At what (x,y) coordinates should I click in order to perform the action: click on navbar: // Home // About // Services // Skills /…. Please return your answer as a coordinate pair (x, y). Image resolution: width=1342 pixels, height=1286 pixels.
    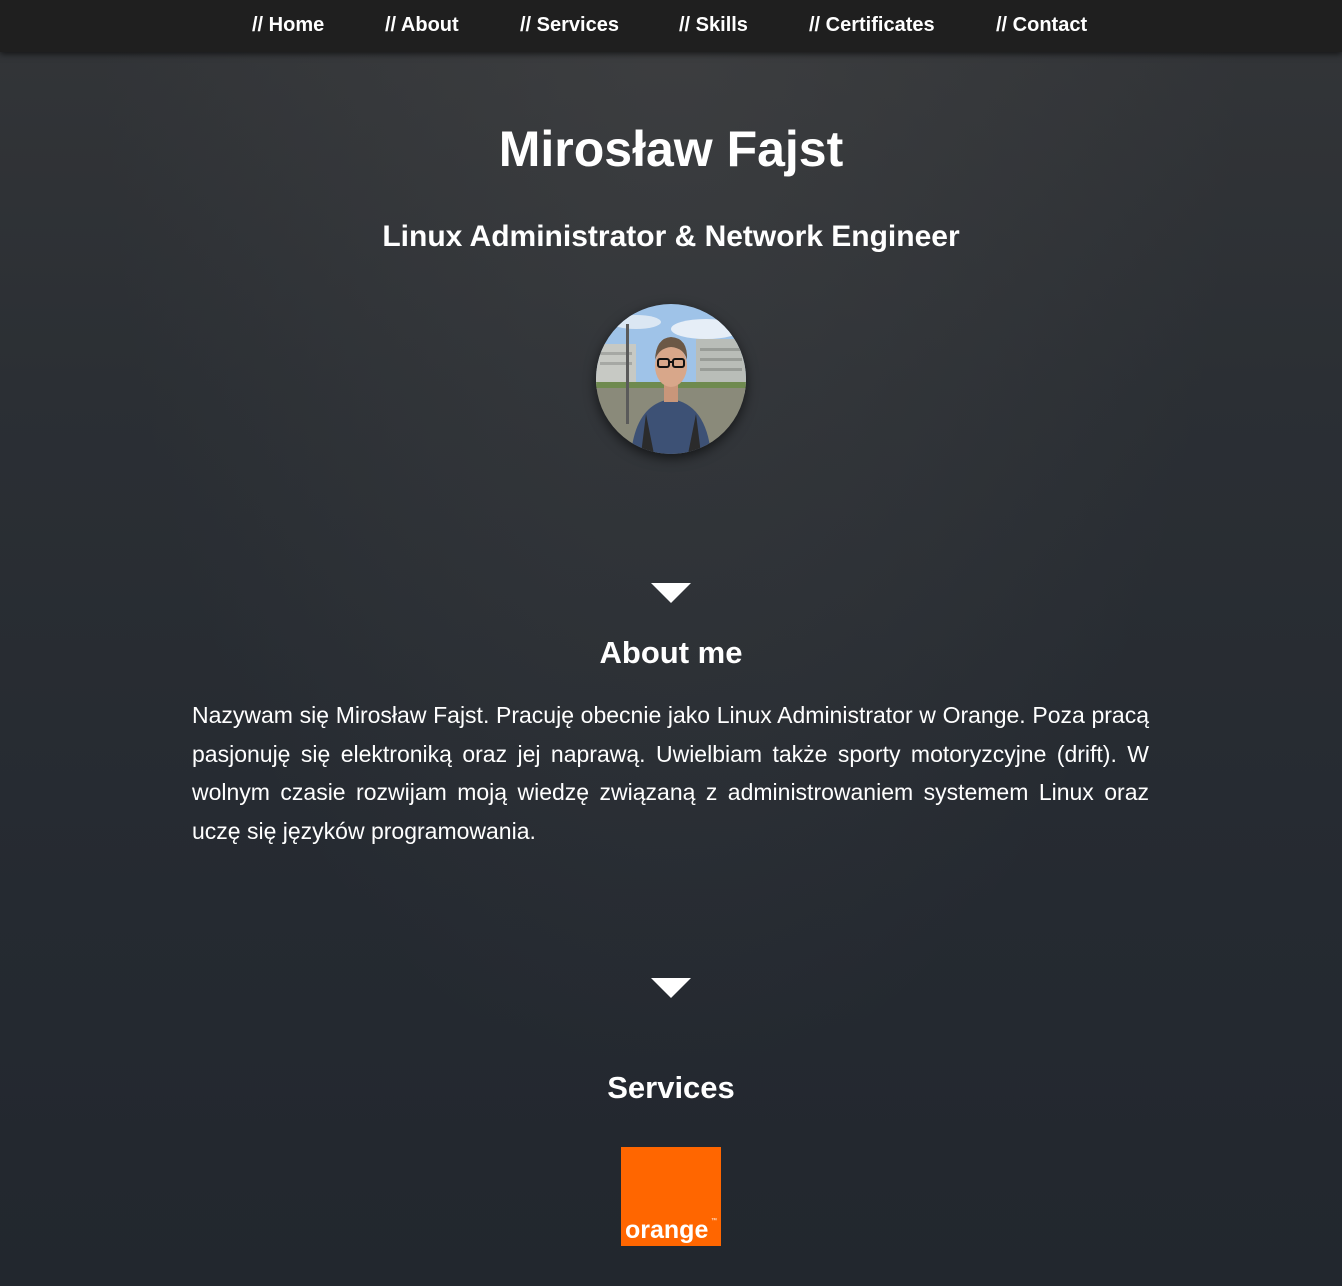
    Looking at the image, I should click on (671, 26).